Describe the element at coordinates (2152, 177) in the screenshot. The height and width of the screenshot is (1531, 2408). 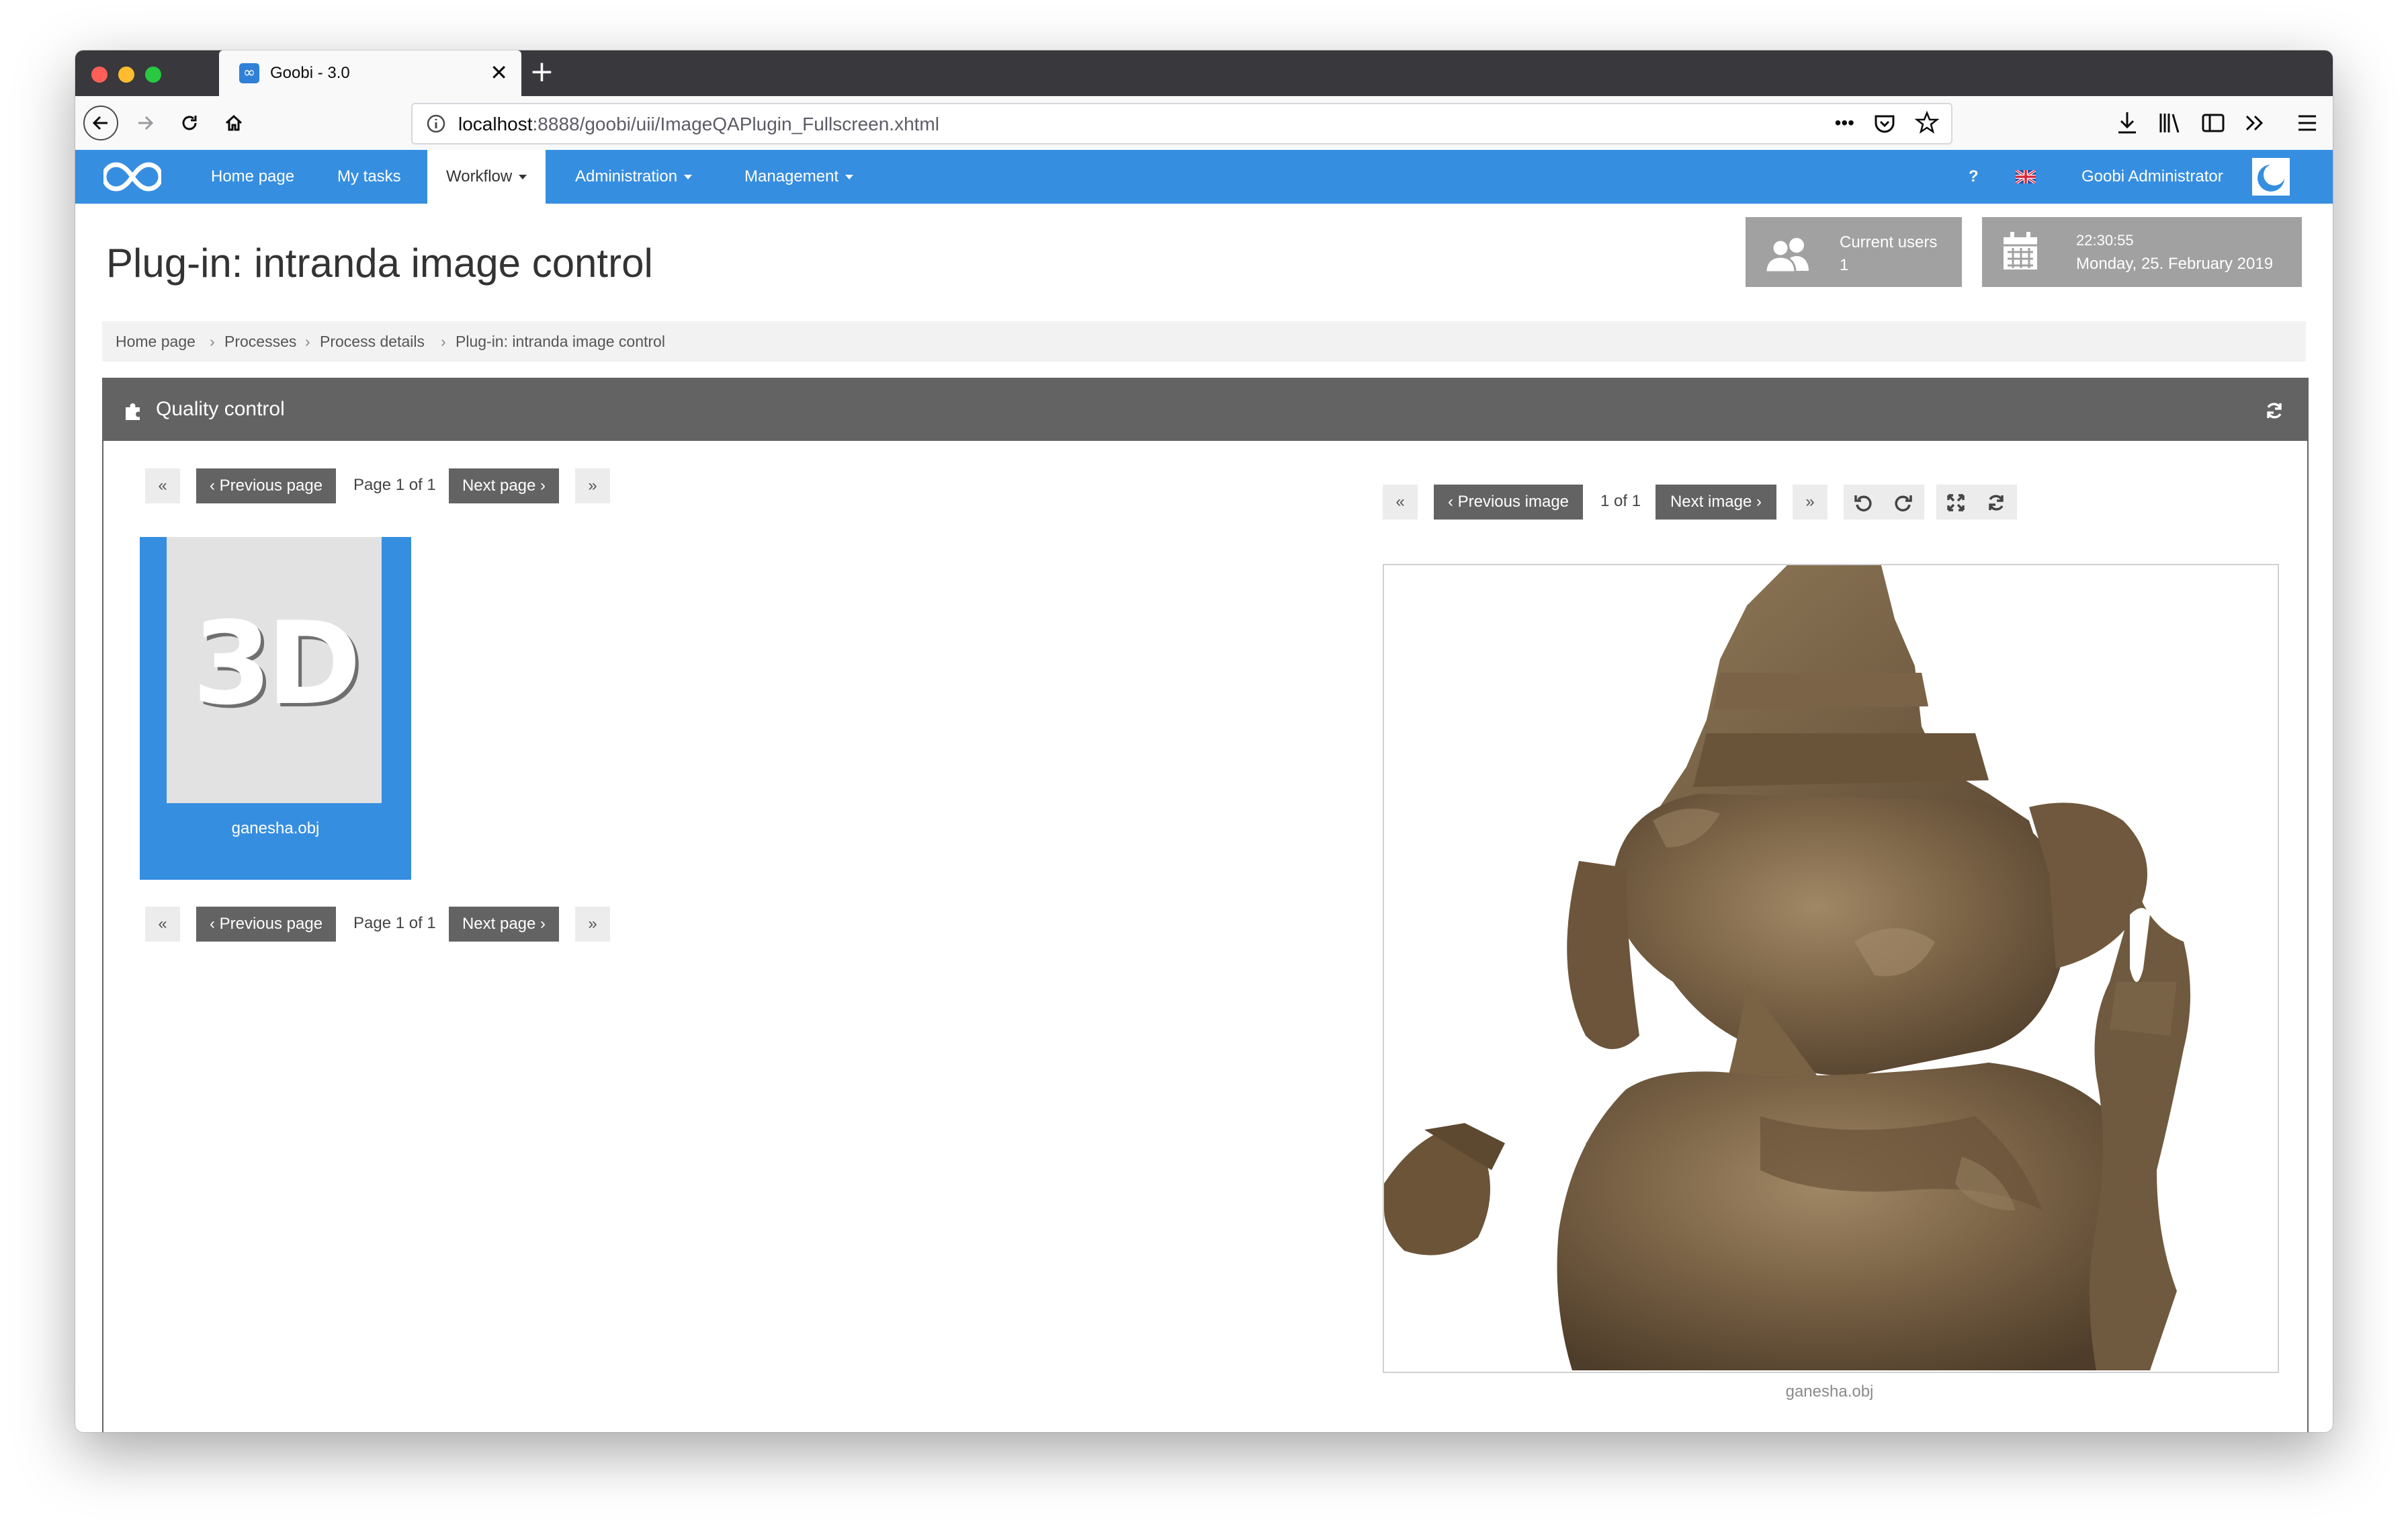
I see `user-menu: Goobi Administrator` at that location.